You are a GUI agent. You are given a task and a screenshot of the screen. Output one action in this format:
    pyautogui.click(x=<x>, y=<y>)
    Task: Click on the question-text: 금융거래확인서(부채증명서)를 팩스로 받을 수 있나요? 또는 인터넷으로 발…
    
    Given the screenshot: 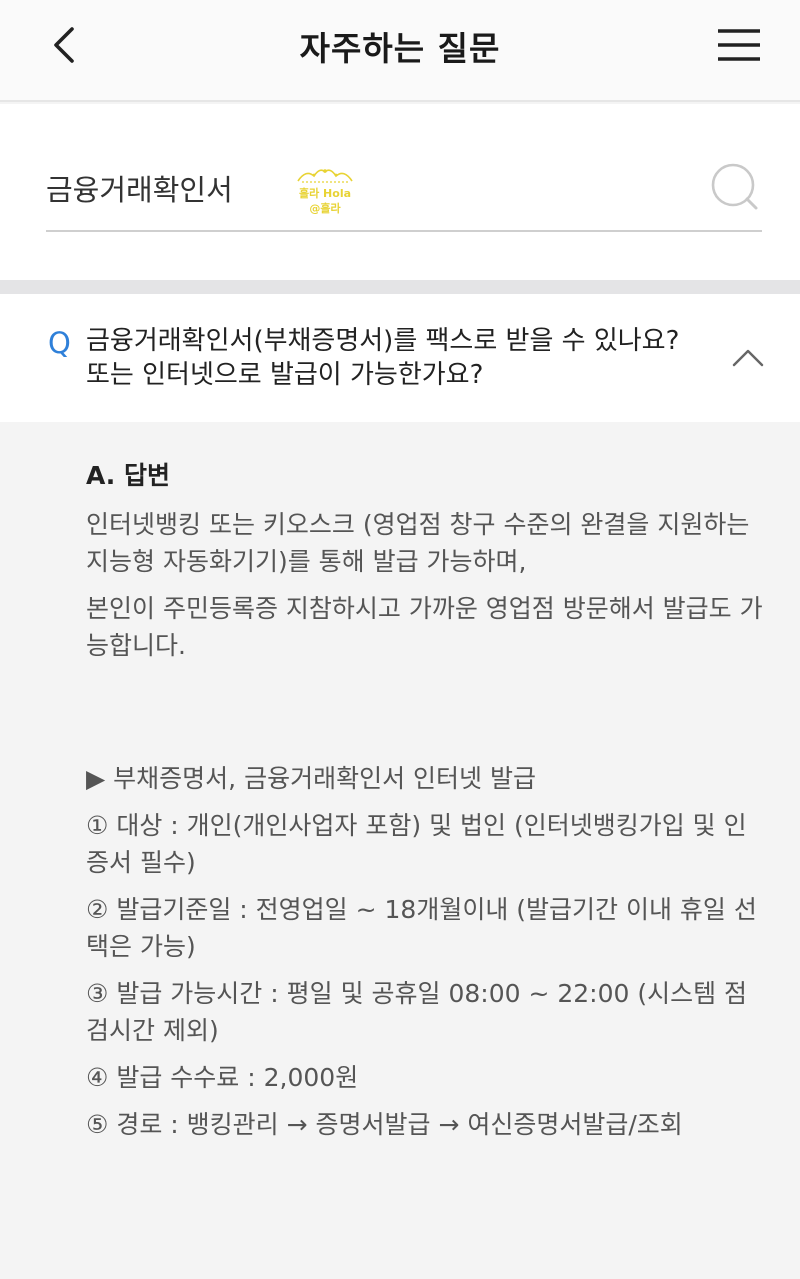 What is the action you would take?
    pyautogui.click(x=383, y=358)
    